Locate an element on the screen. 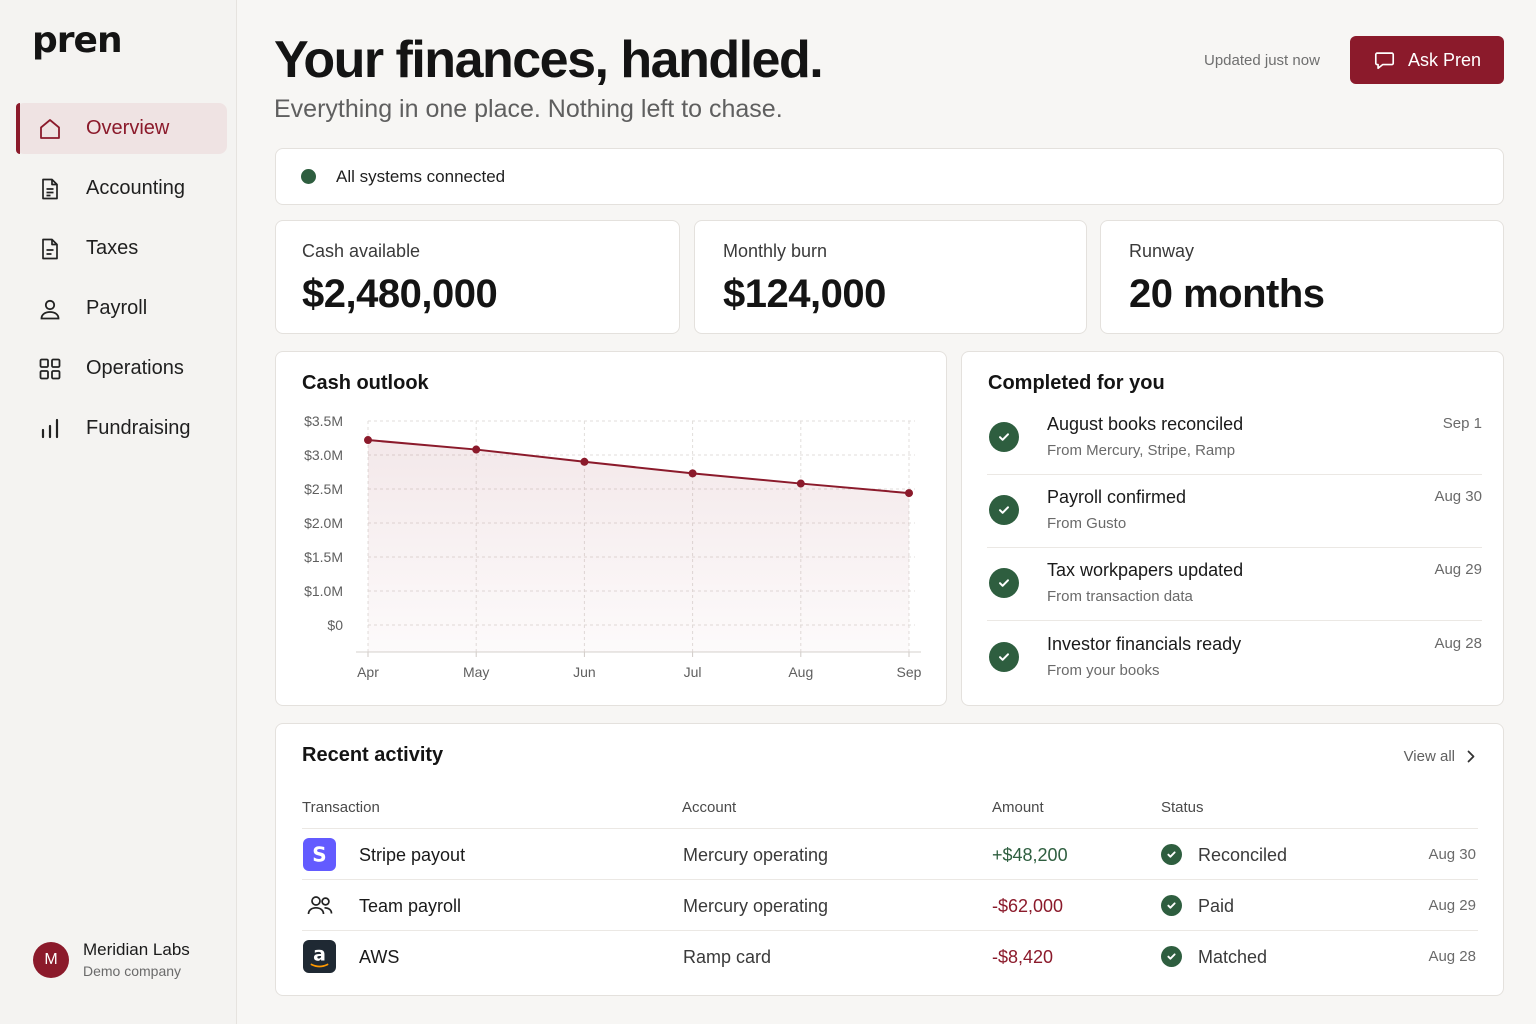  x-tick-label: Sep is located at coordinates (909, 672).